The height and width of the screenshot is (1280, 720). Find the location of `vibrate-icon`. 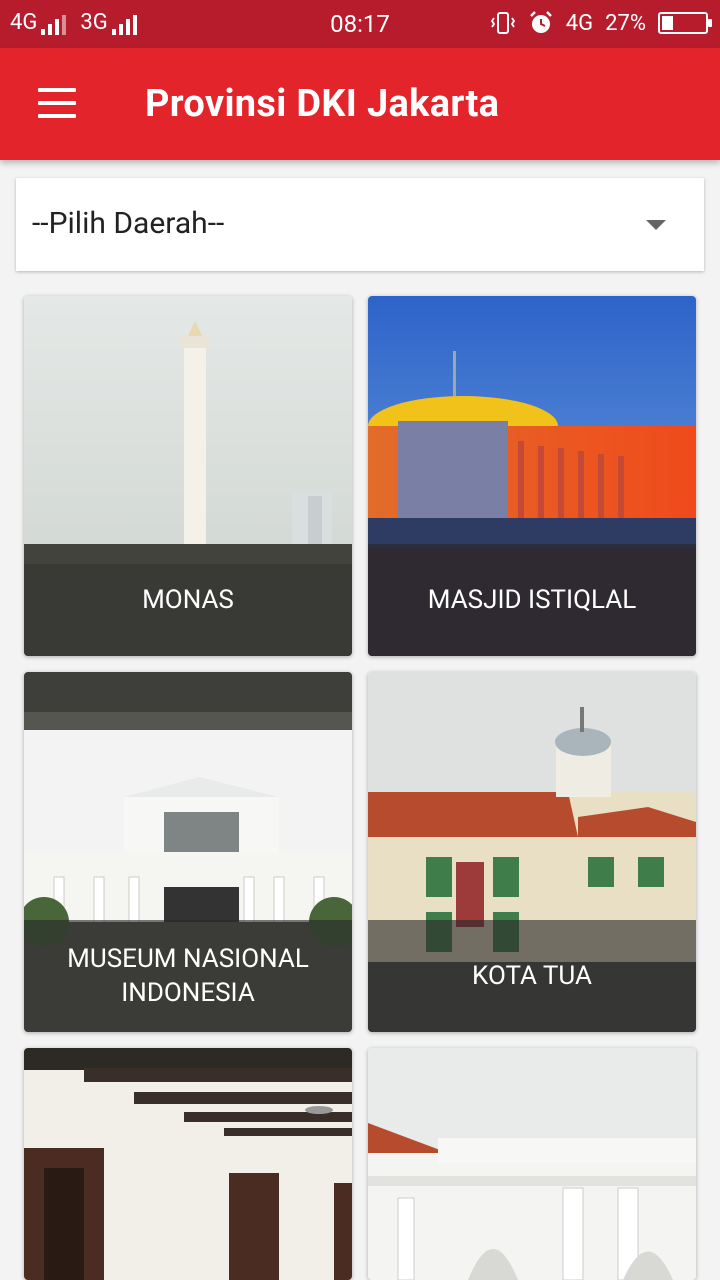

vibrate-icon is located at coordinates (502, 23).